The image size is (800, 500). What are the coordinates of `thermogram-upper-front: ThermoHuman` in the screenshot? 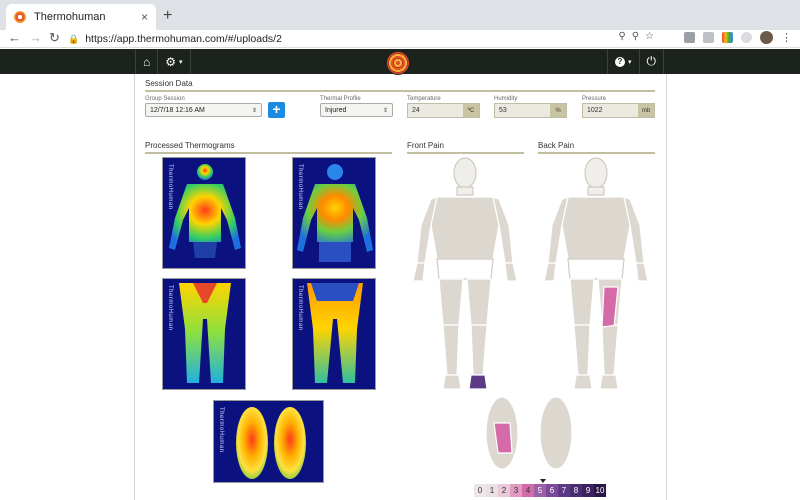 It's located at (204, 213).